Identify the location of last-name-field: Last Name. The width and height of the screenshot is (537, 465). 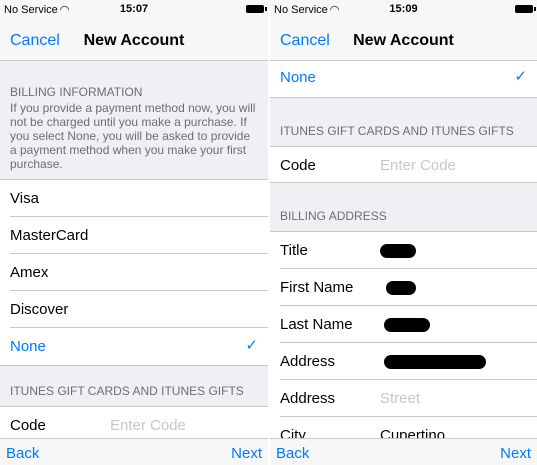
(403, 324).